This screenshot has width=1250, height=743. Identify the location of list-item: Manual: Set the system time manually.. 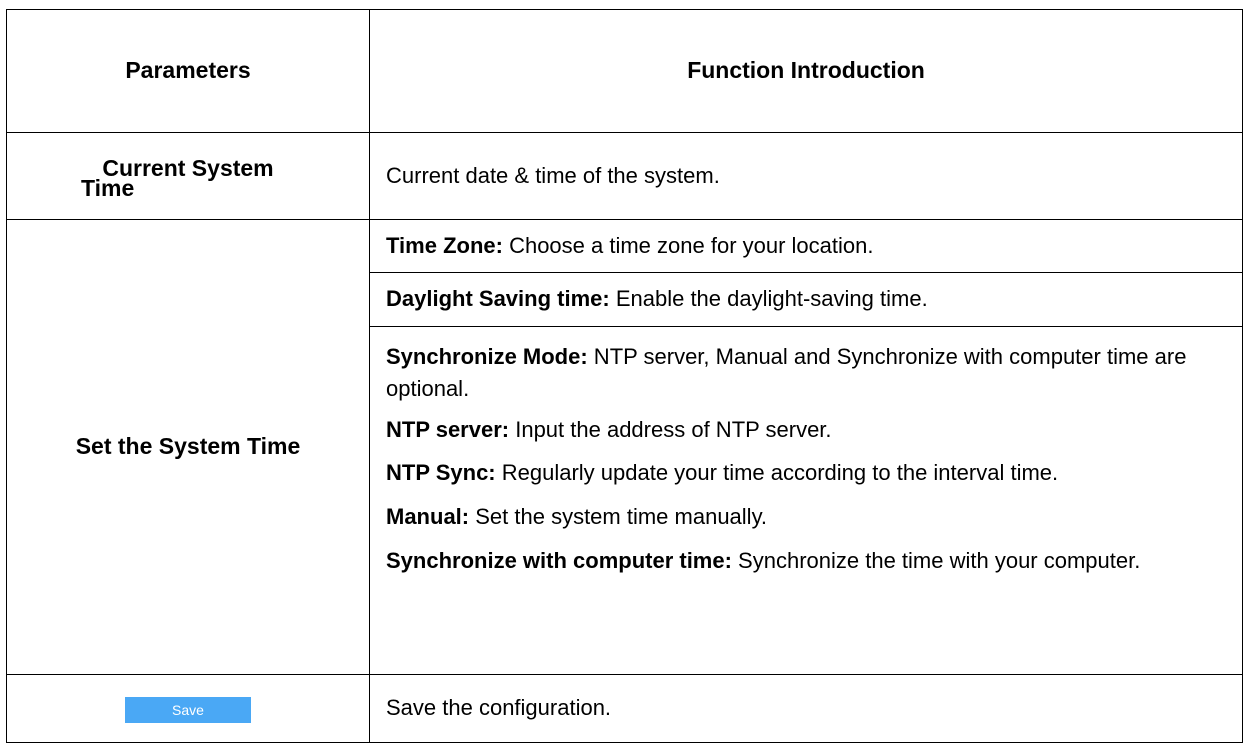
(808, 507).